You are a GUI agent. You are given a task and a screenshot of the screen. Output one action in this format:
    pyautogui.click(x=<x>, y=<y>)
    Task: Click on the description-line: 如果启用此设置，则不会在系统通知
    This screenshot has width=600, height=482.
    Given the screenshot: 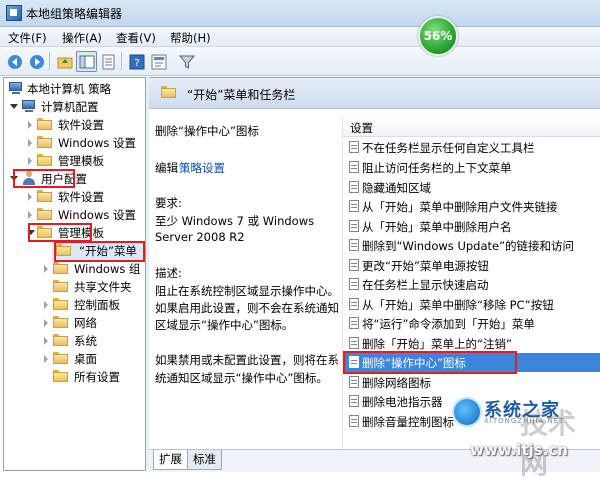 What is the action you would take?
    pyautogui.click(x=247, y=308)
    